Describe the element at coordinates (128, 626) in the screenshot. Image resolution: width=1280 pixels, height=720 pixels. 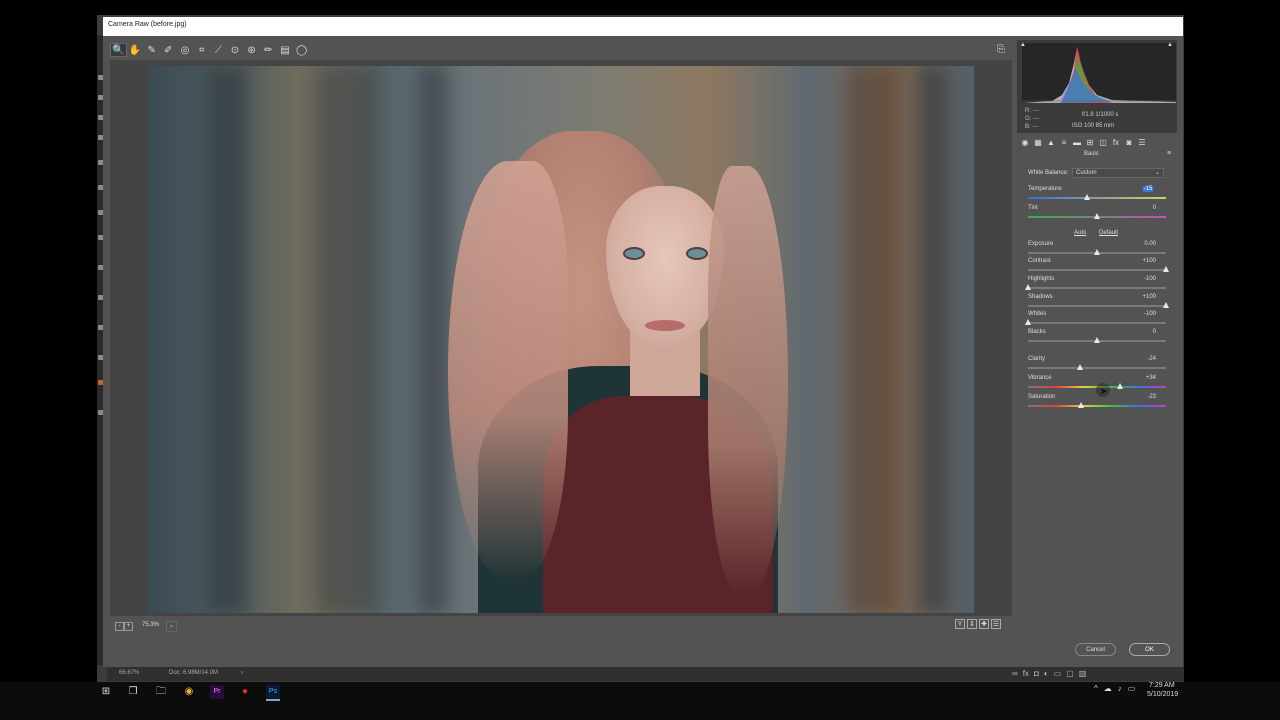
I see `zoom-in-button: +` at that location.